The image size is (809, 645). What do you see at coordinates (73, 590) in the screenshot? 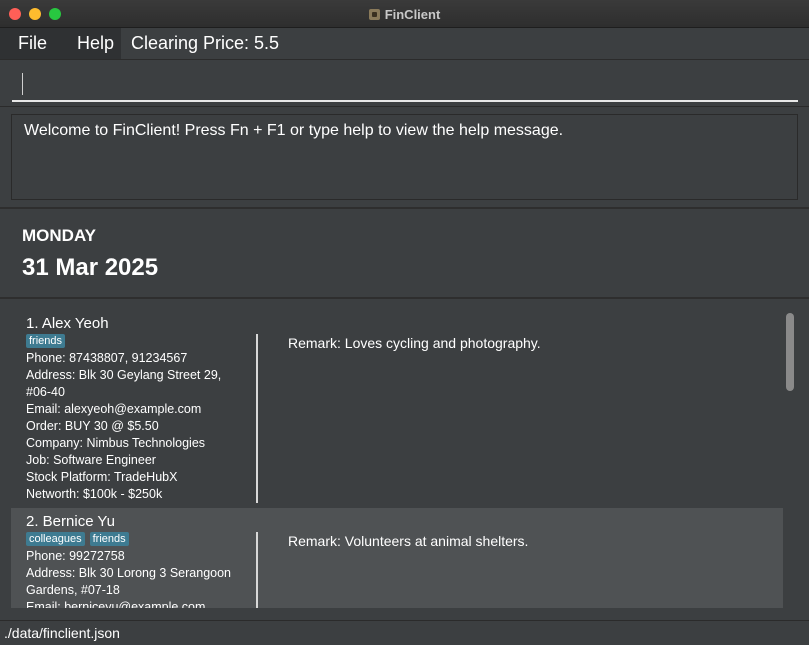
I see `person-address-cont: Gardens, #07-18` at bounding box center [73, 590].